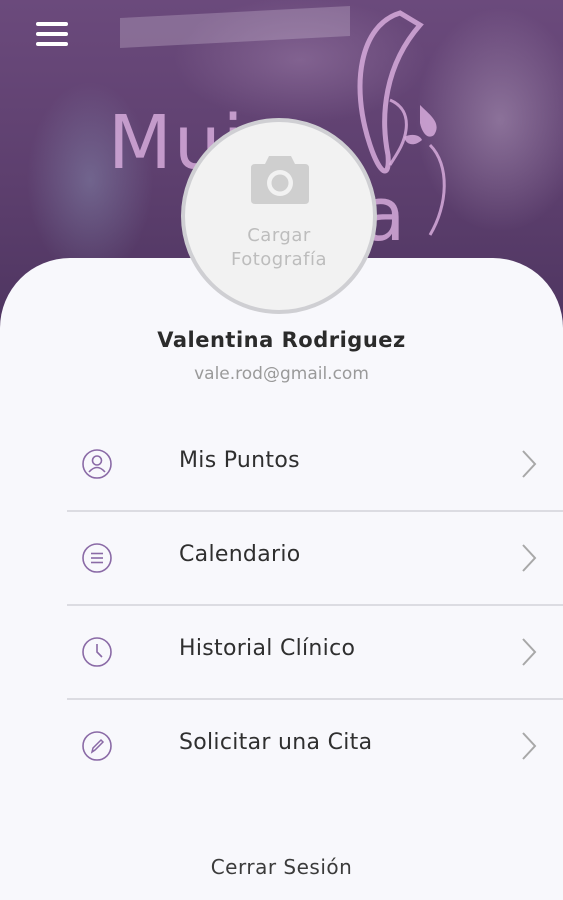 This screenshot has height=900, width=563. What do you see at coordinates (54, 37) in the screenshot?
I see `hamburger-menu-icon` at bounding box center [54, 37].